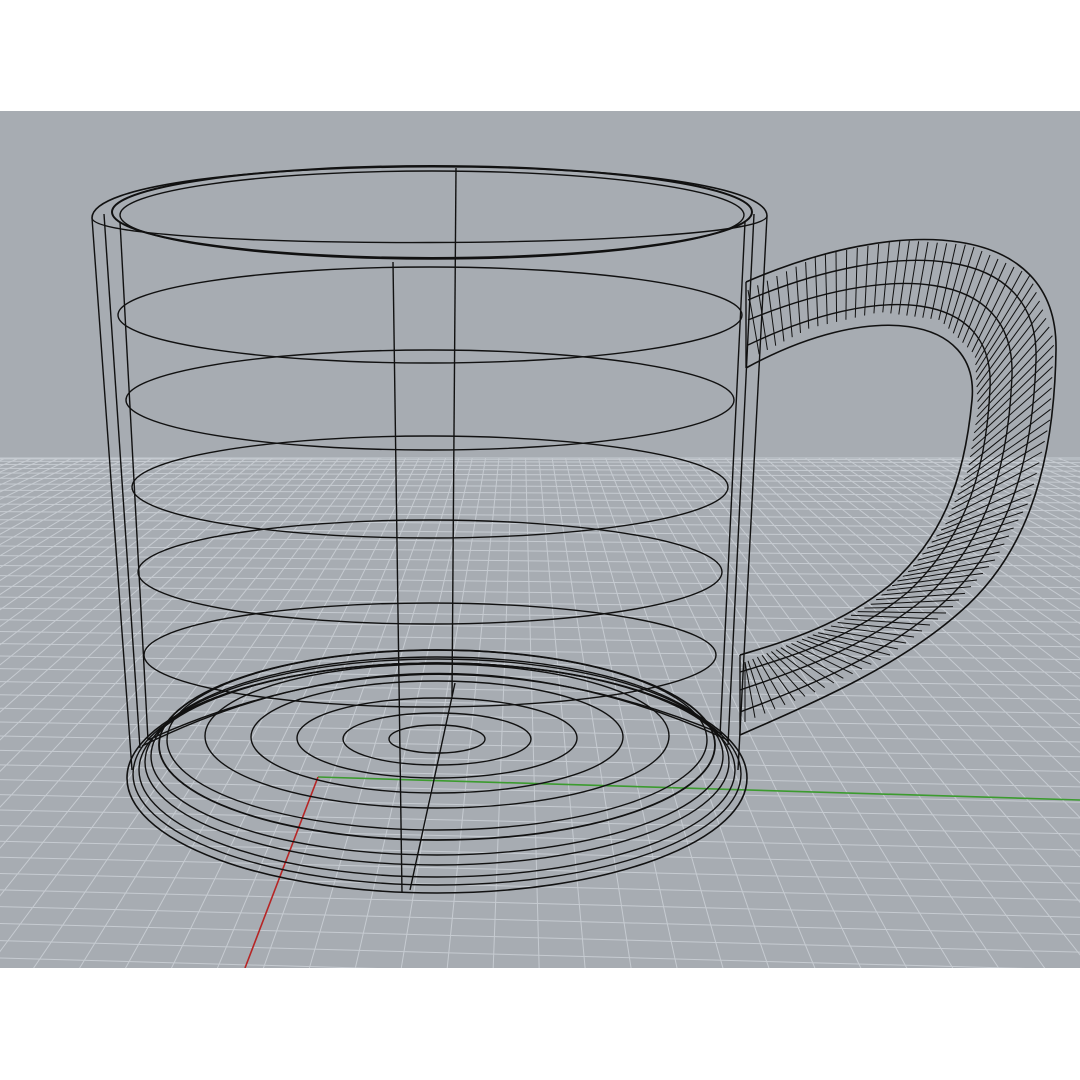 The height and width of the screenshot is (1080, 1080). What do you see at coordinates (540, 459) in the screenshot?
I see `grid-line` at bounding box center [540, 459].